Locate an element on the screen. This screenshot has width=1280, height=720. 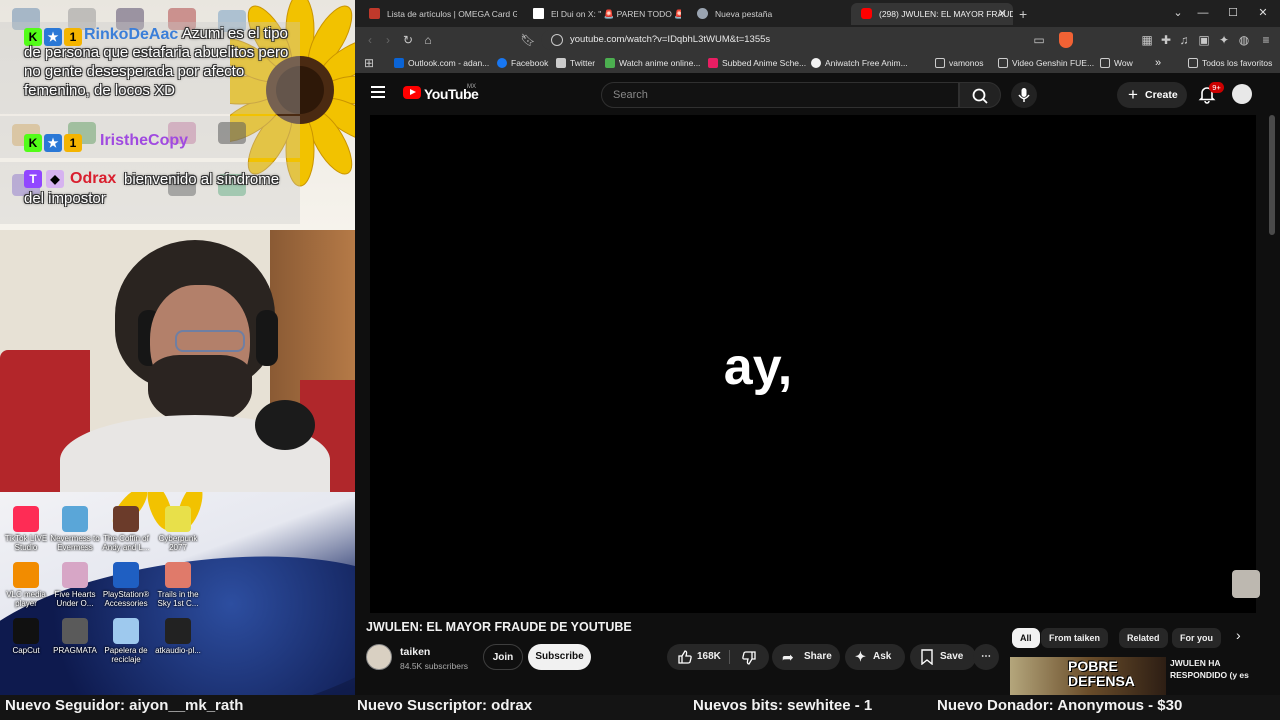
search-input: Search is located at coordinates (780, 95).